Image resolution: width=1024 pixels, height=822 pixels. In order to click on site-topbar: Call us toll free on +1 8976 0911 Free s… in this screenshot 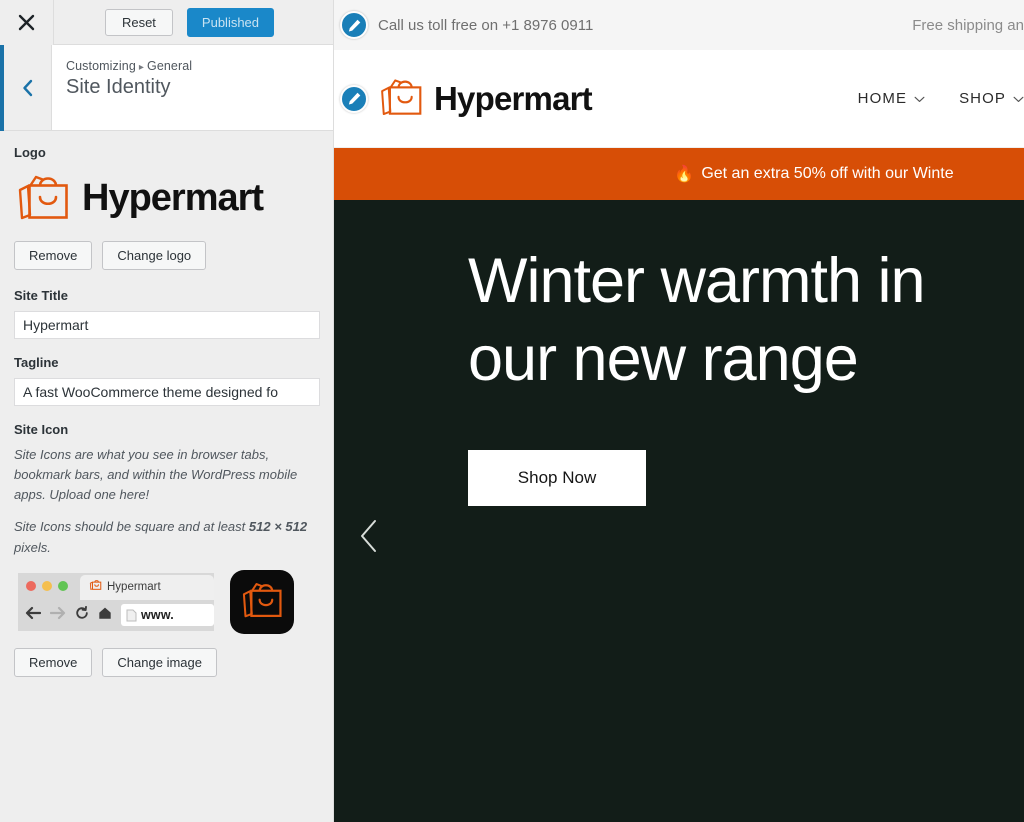, I will do `click(679, 25)`.